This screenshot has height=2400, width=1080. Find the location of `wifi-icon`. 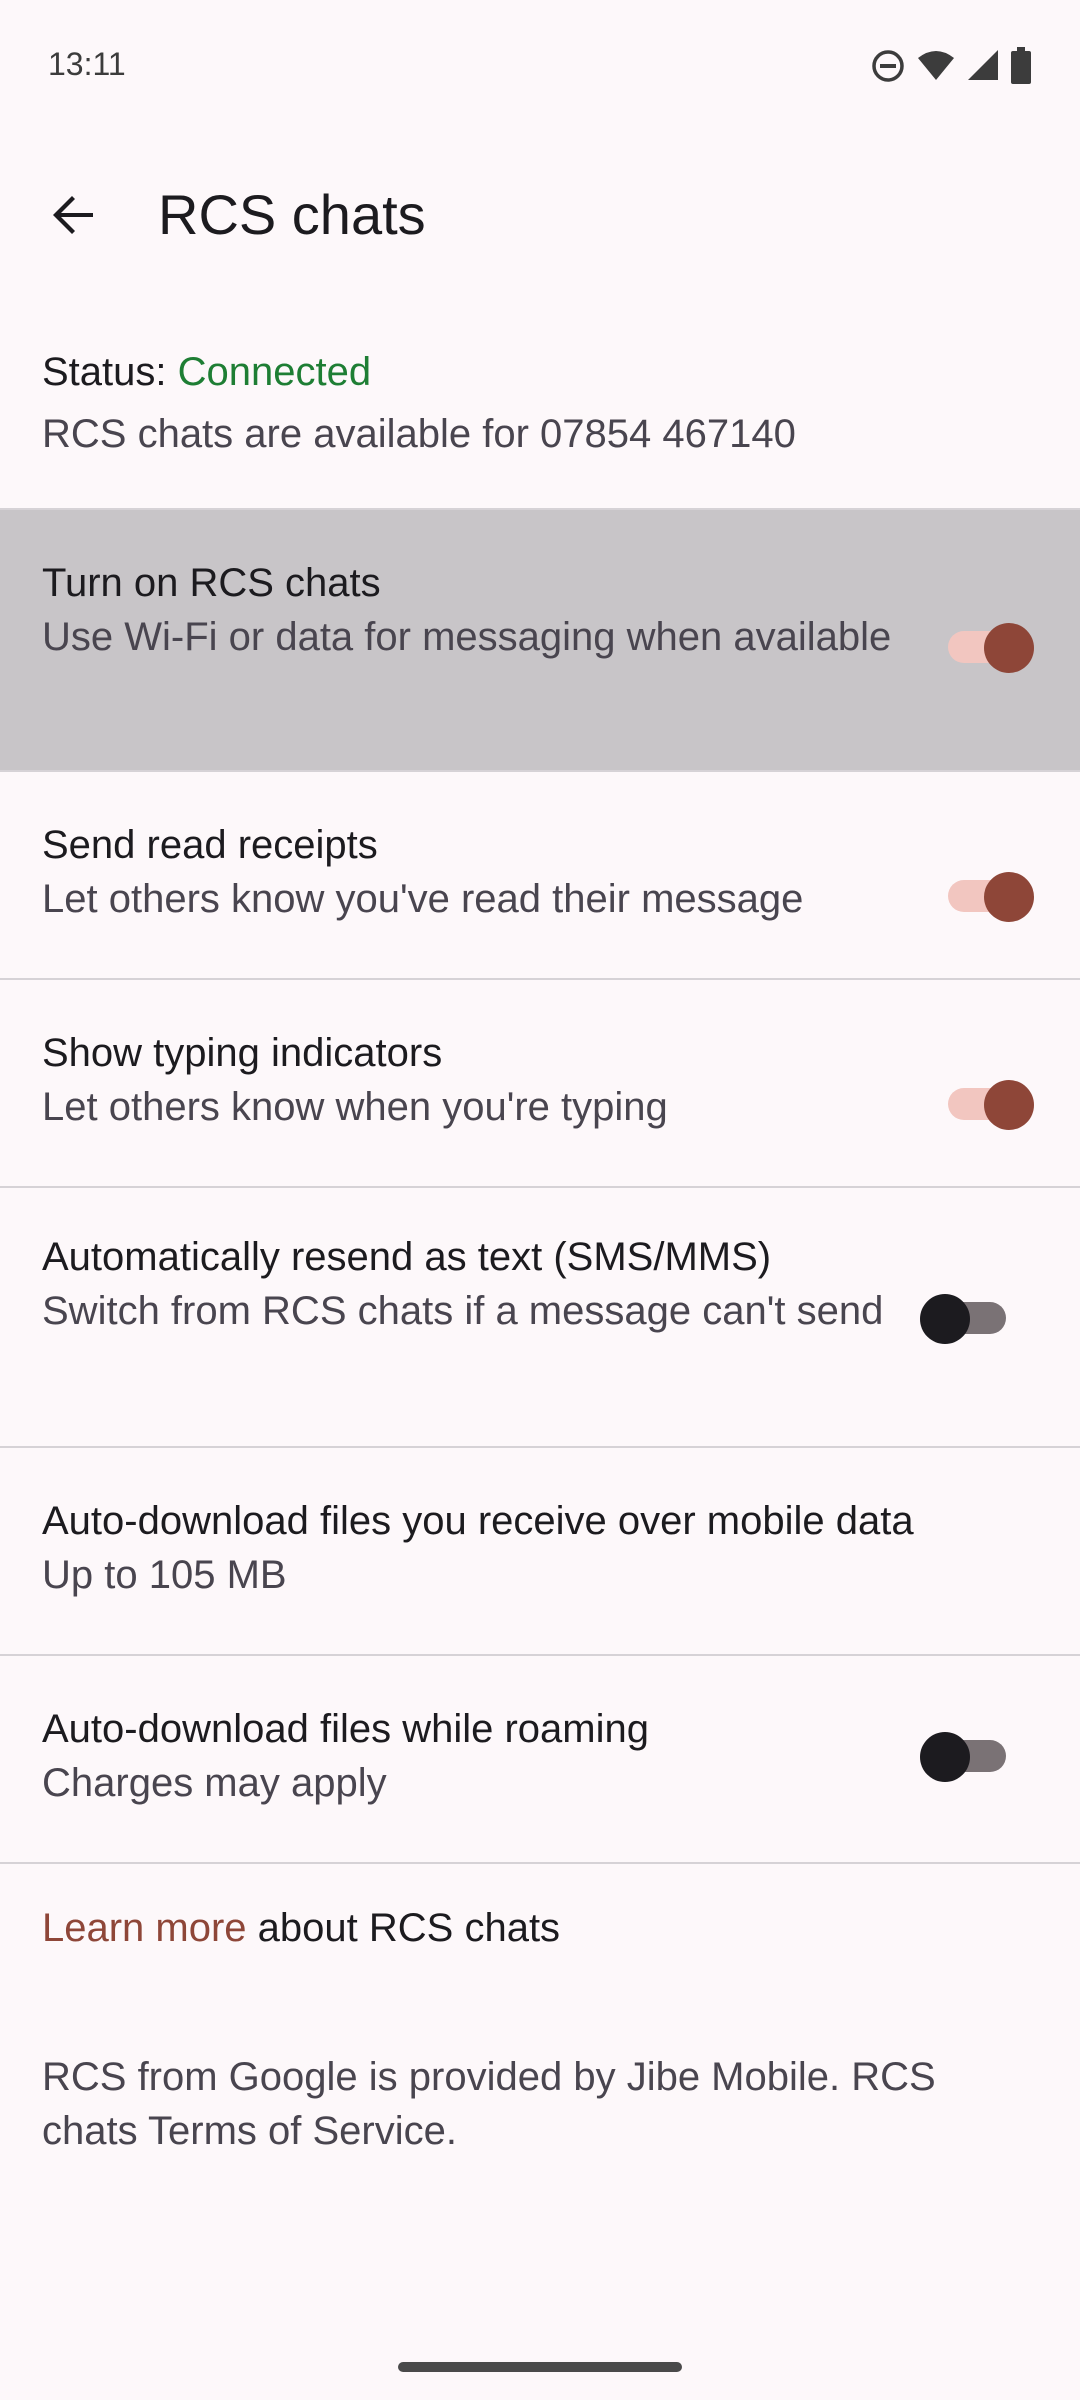

wifi-icon is located at coordinates (936, 65).